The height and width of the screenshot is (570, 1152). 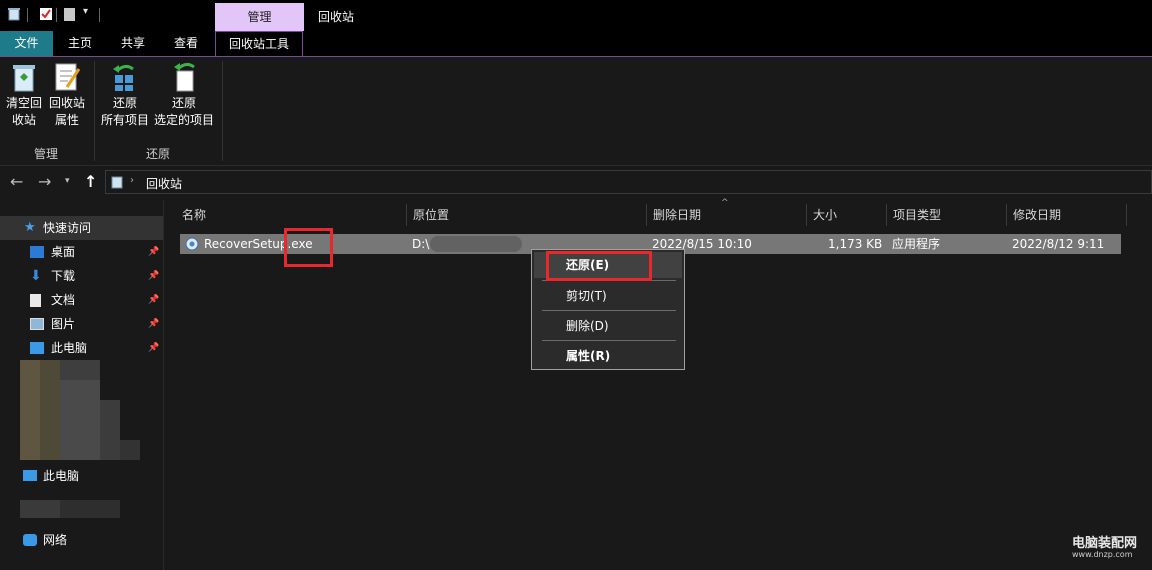 I want to click on nav-pictures: 图片 📌, so click(x=81, y=324).